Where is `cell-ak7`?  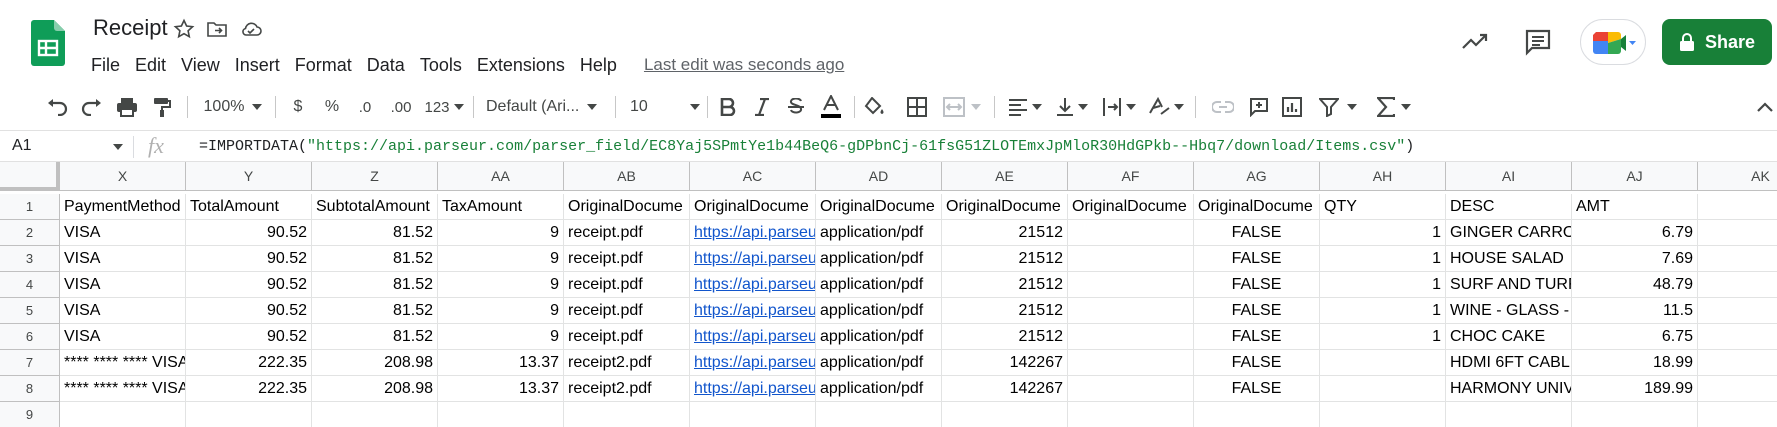 cell-ak7 is located at coordinates (1737, 363).